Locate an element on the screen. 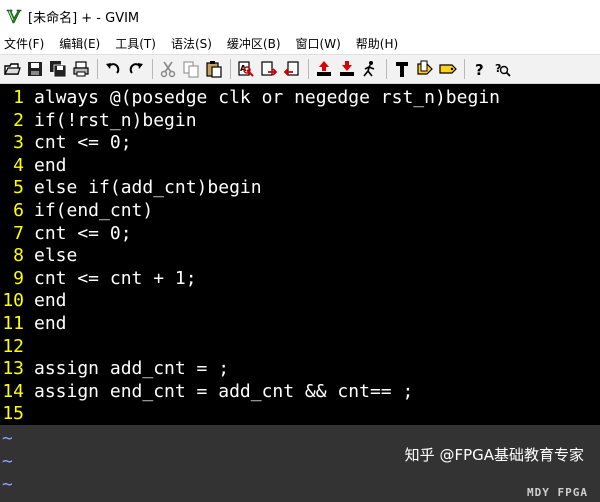  find-next-button is located at coordinates (269, 69).